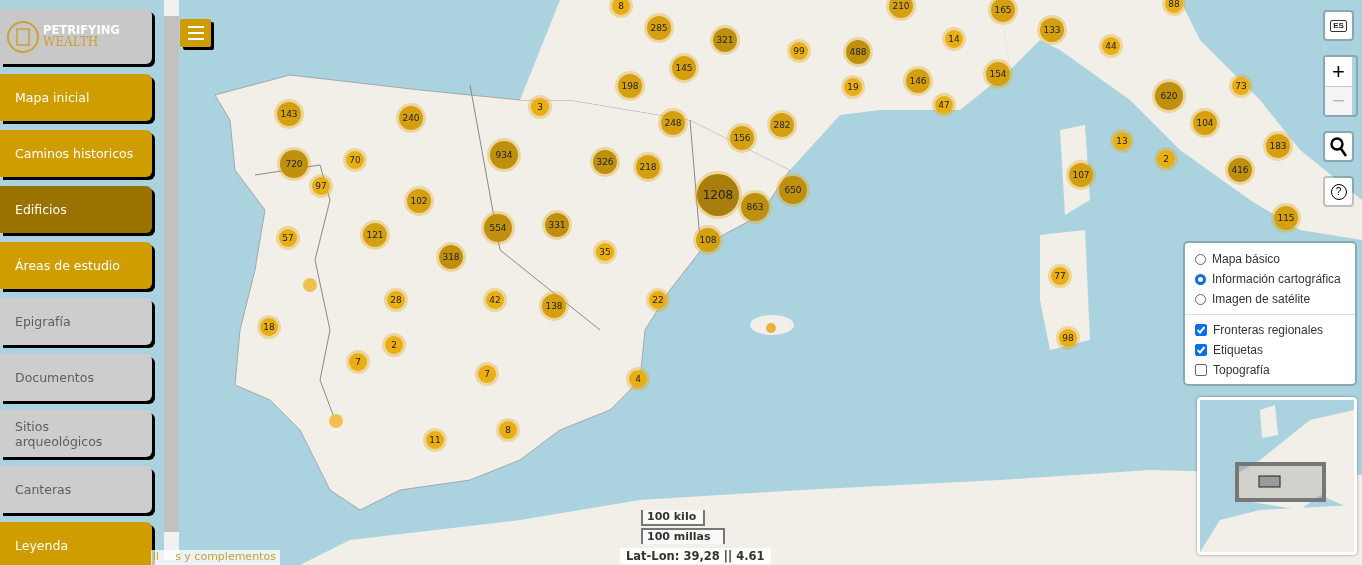 Image resolution: width=1362 pixels, height=565 pixels. I want to click on help-button: ?, so click(1338, 191).